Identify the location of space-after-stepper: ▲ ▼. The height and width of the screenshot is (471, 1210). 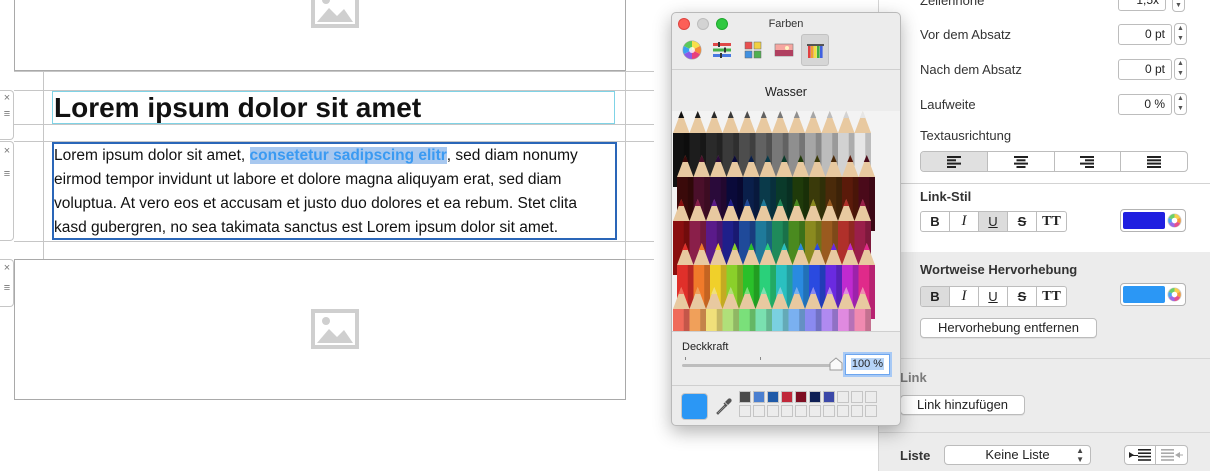
(1180, 69).